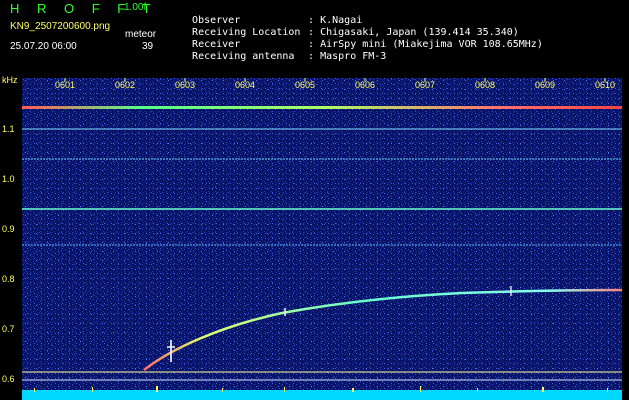 The width and height of the screenshot is (629, 400). What do you see at coordinates (8, 229) in the screenshot?
I see `y-tick-label: 0.9` at bounding box center [8, 229].